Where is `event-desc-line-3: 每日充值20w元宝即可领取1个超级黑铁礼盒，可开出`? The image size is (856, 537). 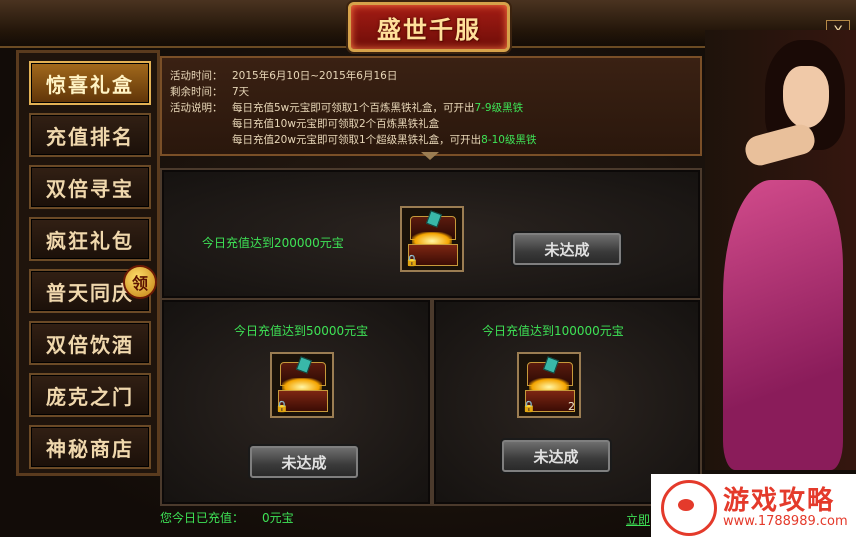
event-desc-line-3: 每日充值20w元宝即可领取1个超级黑铁礼盒，可开出 is located at coordinates (357, 140).